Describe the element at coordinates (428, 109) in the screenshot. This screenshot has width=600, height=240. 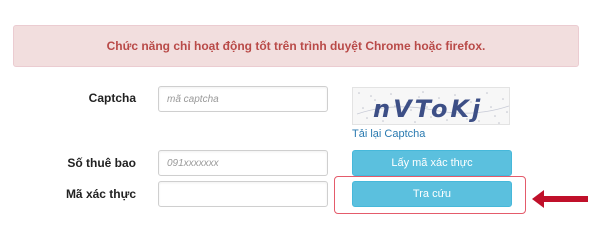
I see `captcha-text: nVToKj` at that location.